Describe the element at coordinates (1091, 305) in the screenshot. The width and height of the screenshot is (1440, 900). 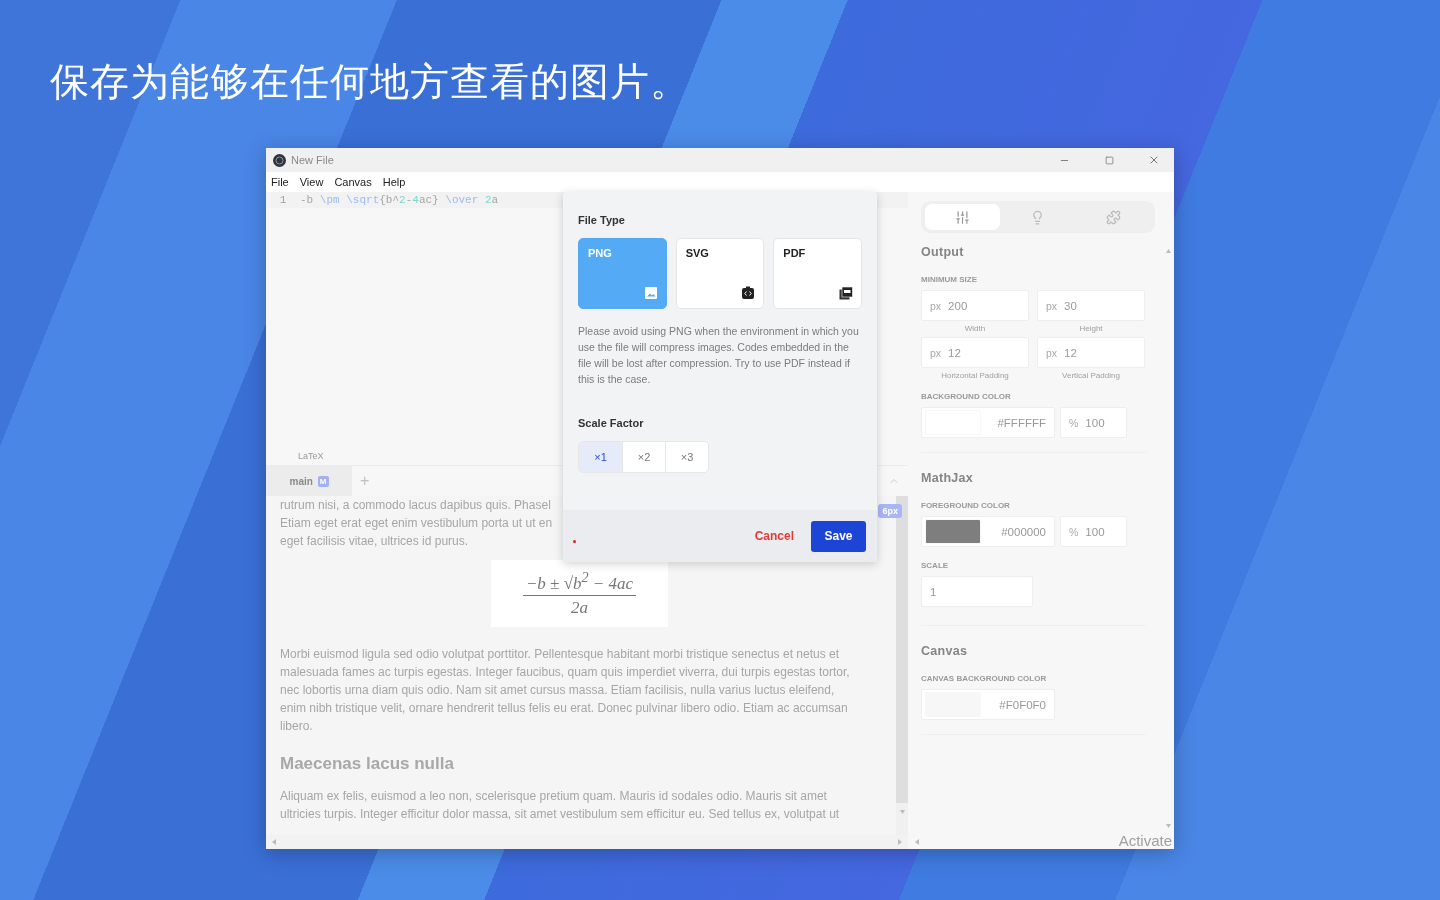
I see `size-field: px 30` at that location.